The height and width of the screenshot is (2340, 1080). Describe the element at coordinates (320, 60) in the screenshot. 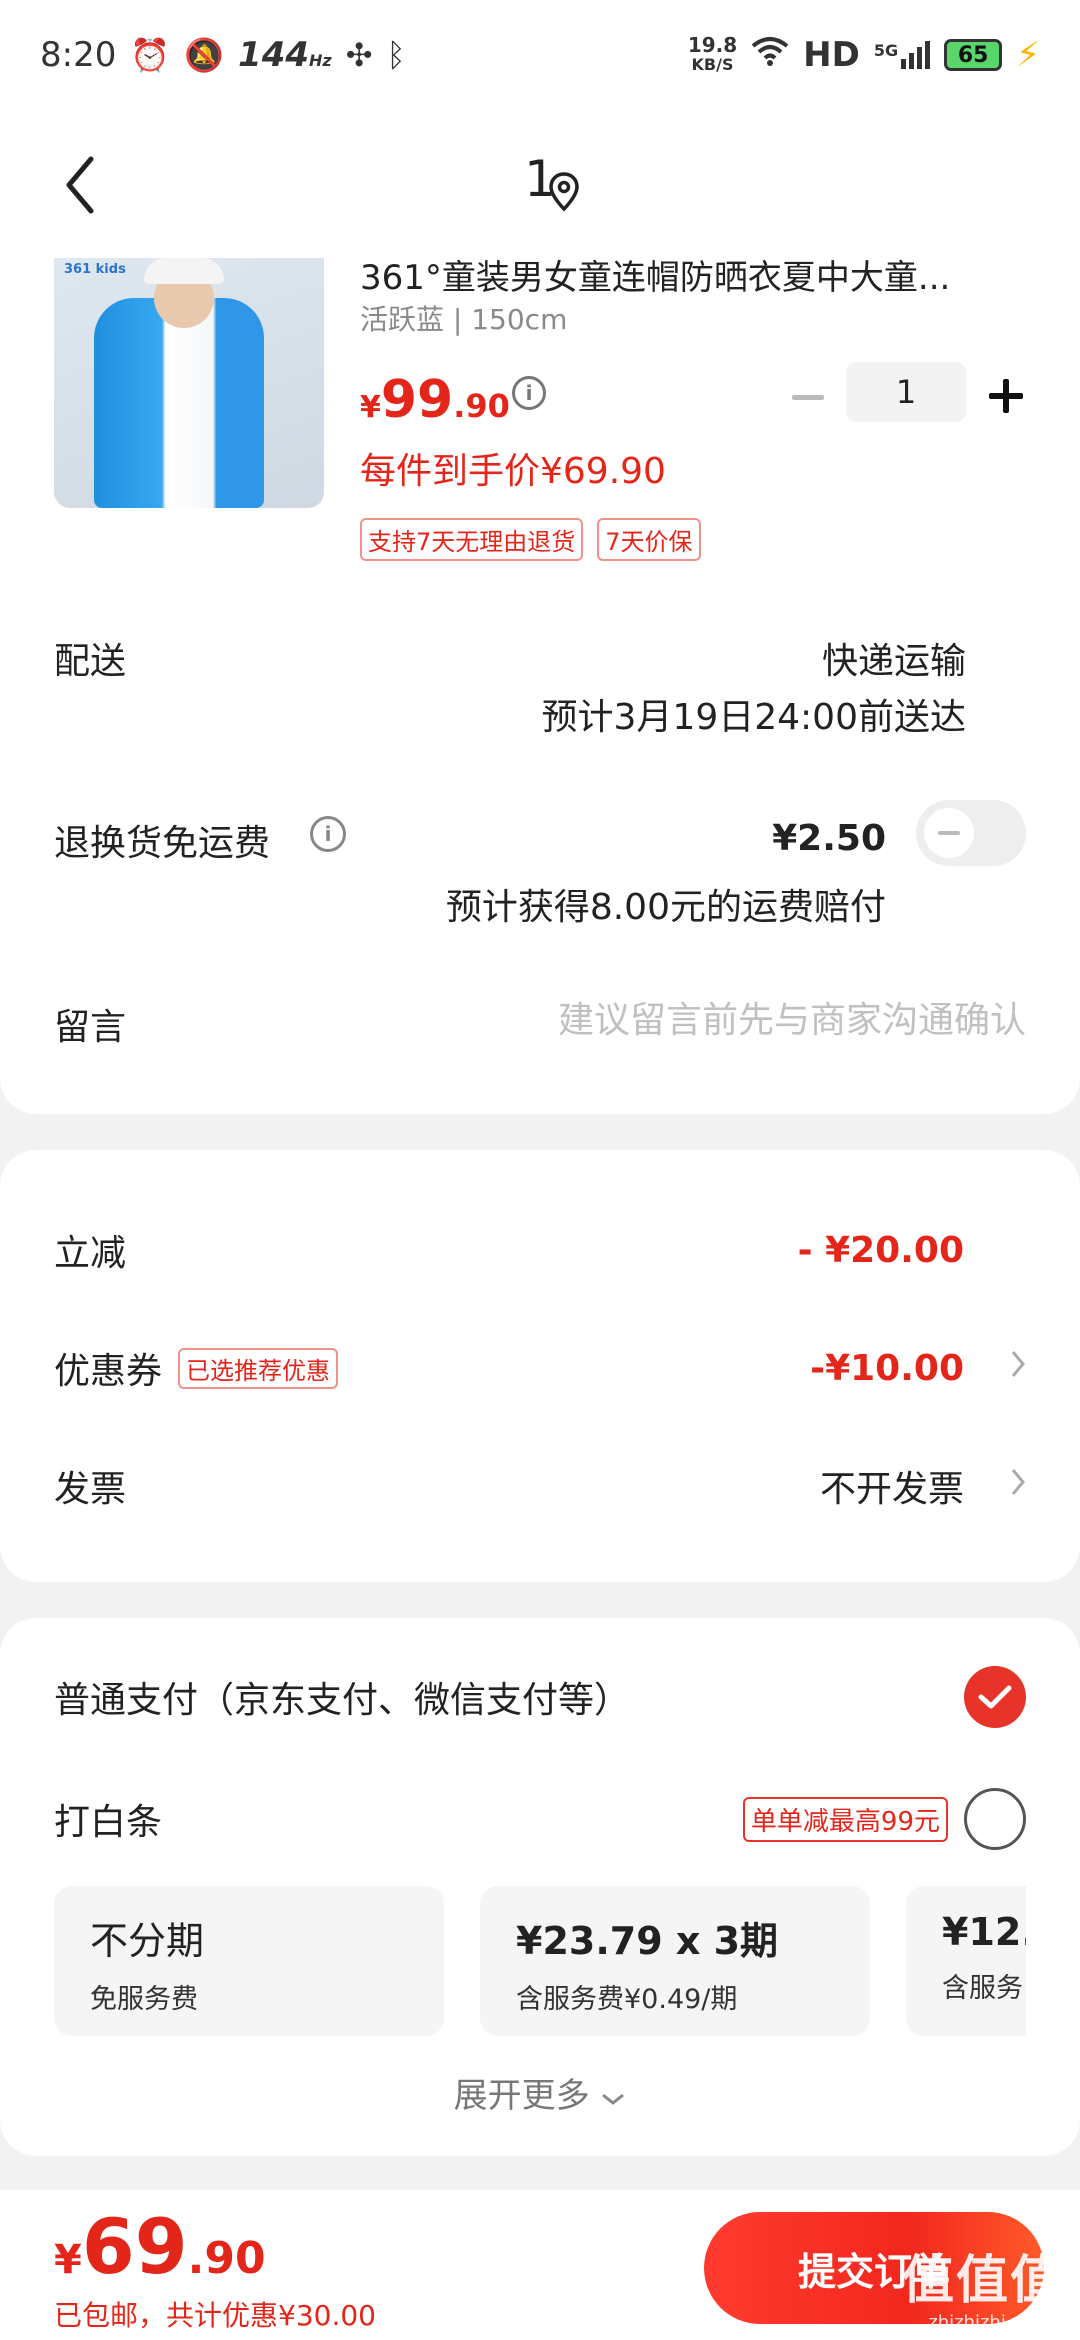

I see `refresh-rate-unit: Hz` at that location.